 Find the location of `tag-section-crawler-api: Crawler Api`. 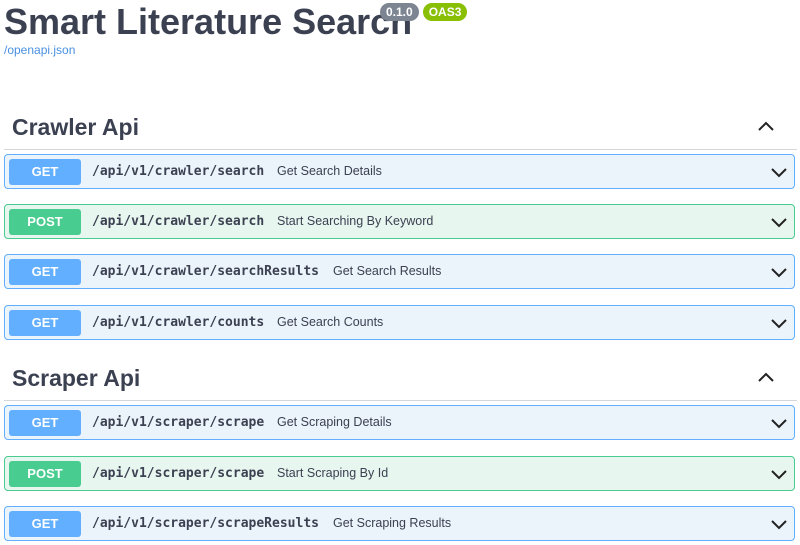

tag-section-crawler-api: Crawler Api is located at coordinates (400, 126).